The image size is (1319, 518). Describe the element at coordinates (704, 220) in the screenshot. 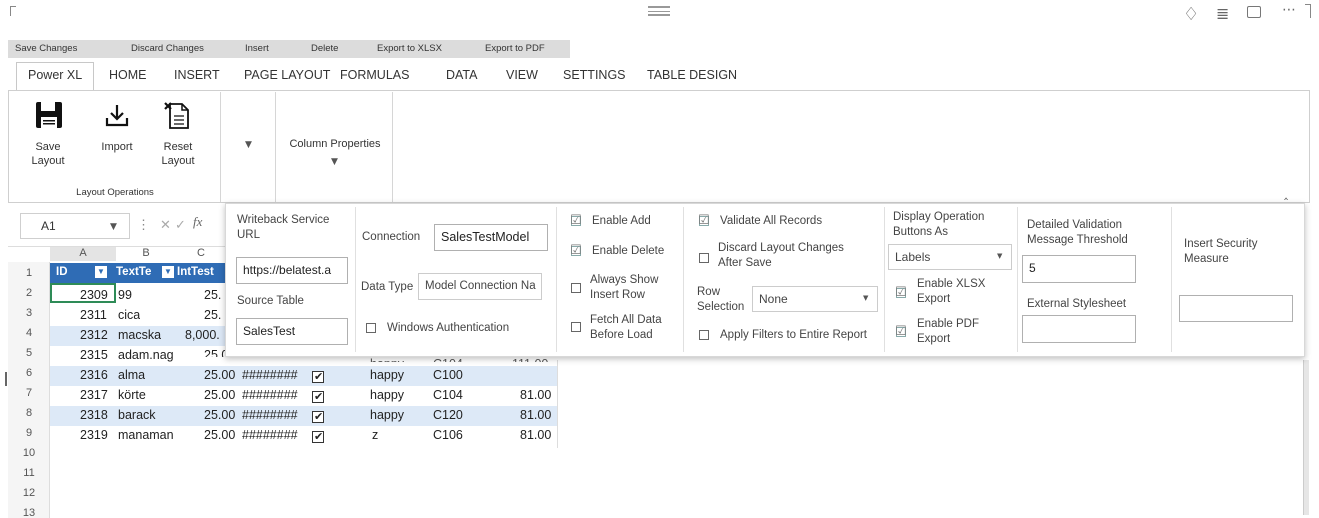

I see `validate-all-checkbox` at that location.